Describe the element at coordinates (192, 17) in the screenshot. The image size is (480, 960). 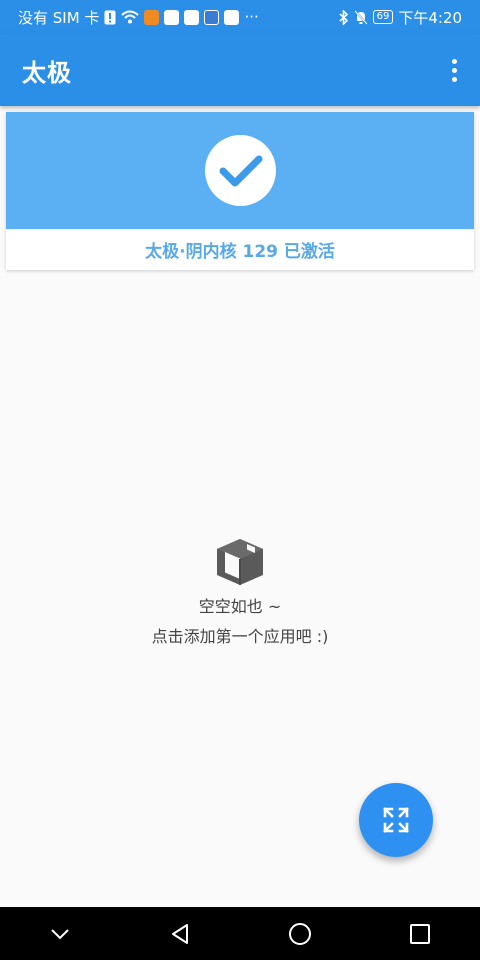
I see `baidu-notification-icon` at that location.